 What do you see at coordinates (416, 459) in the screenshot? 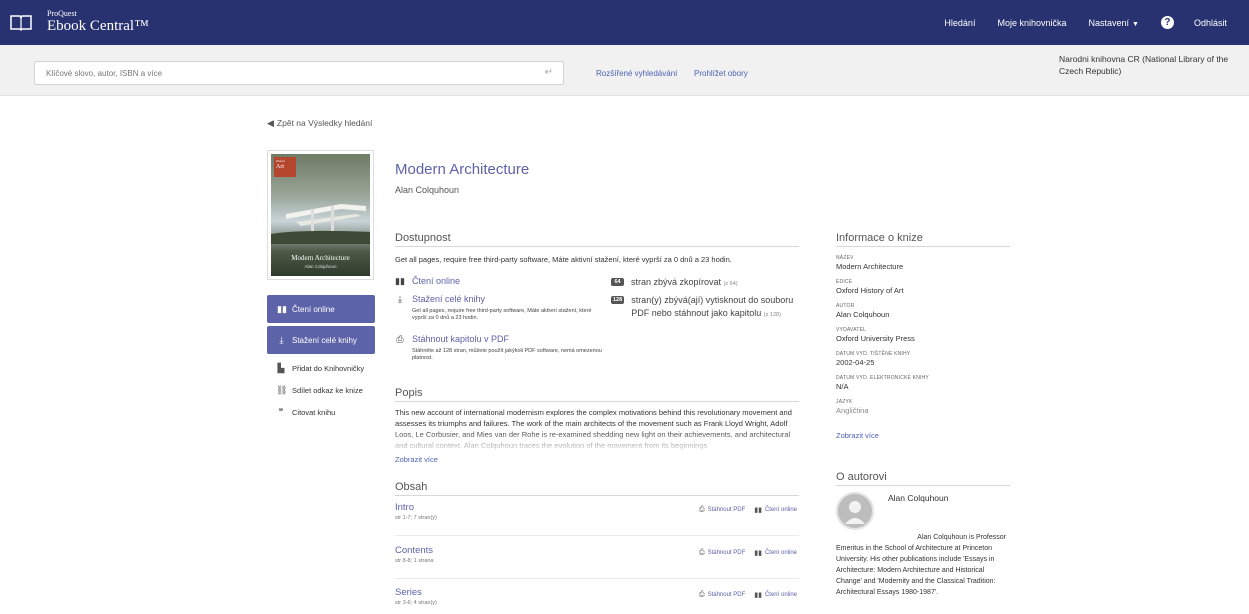
I see `description-show-more-link: Zobrazit více` at bounding box center [416, 459].